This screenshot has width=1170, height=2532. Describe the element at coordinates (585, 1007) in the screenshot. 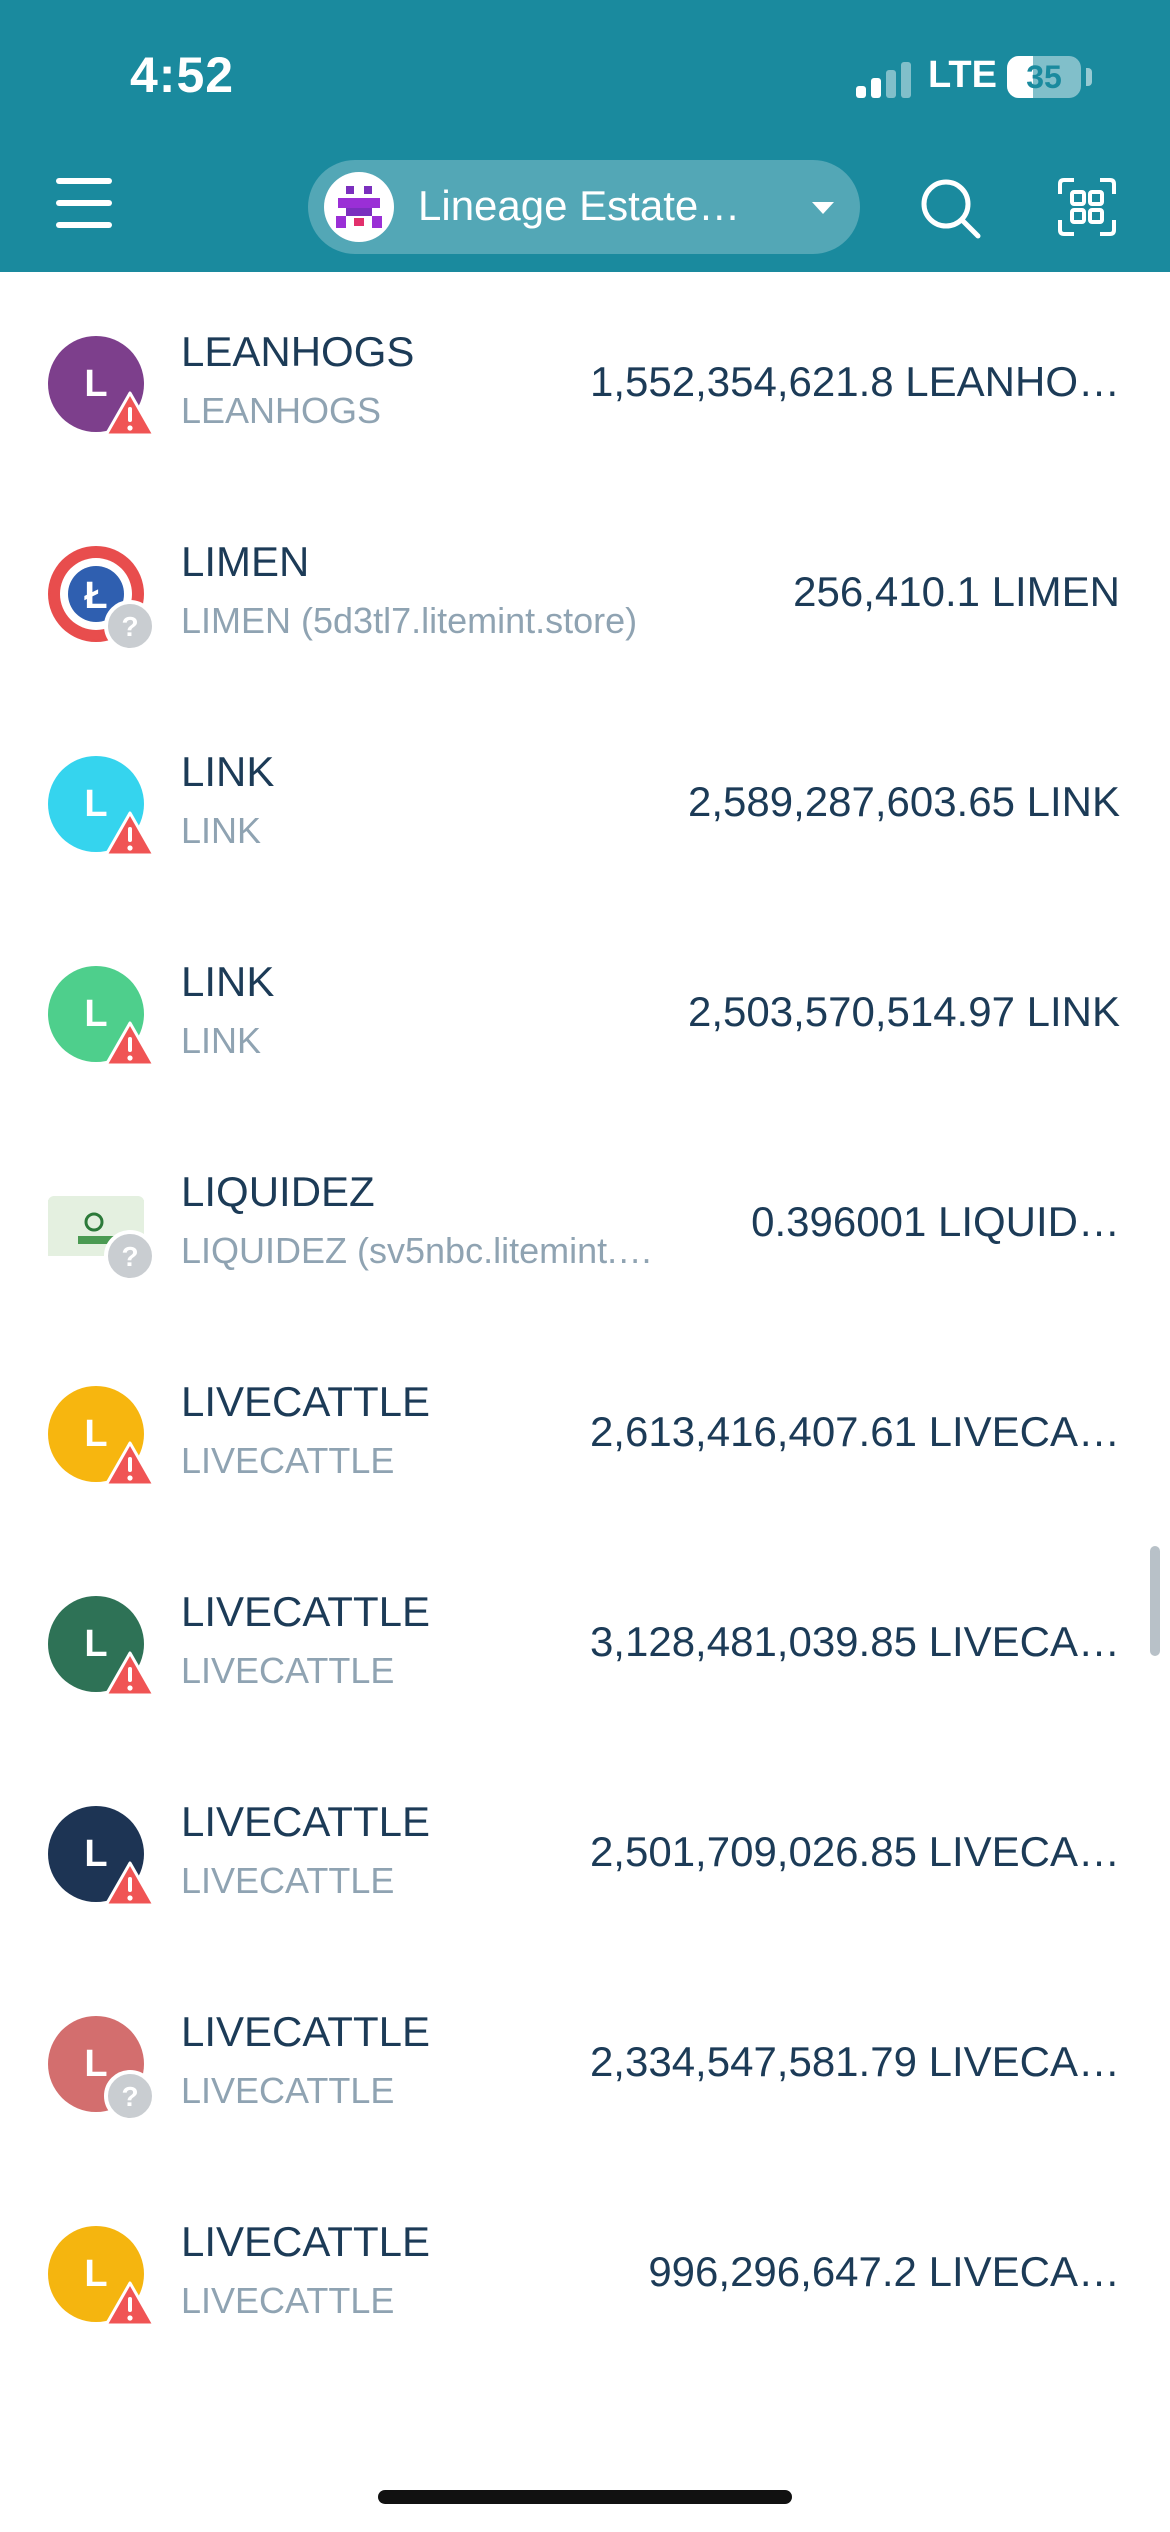

I see `token-row: L LINK LINK 2,503,570,514.97 LINK` at that location.